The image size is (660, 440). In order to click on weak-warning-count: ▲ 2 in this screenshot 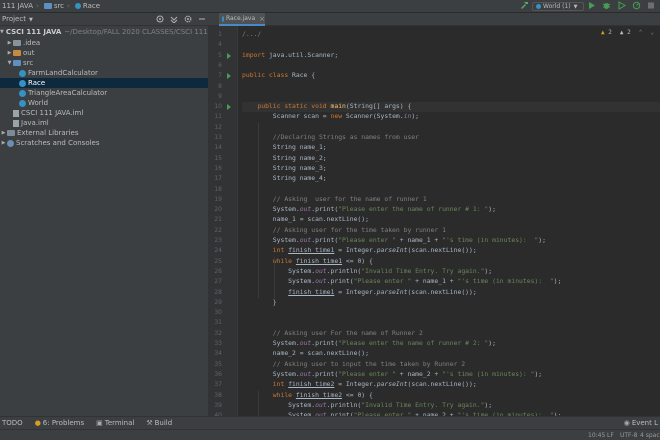, I will do `click(625, 32)`.